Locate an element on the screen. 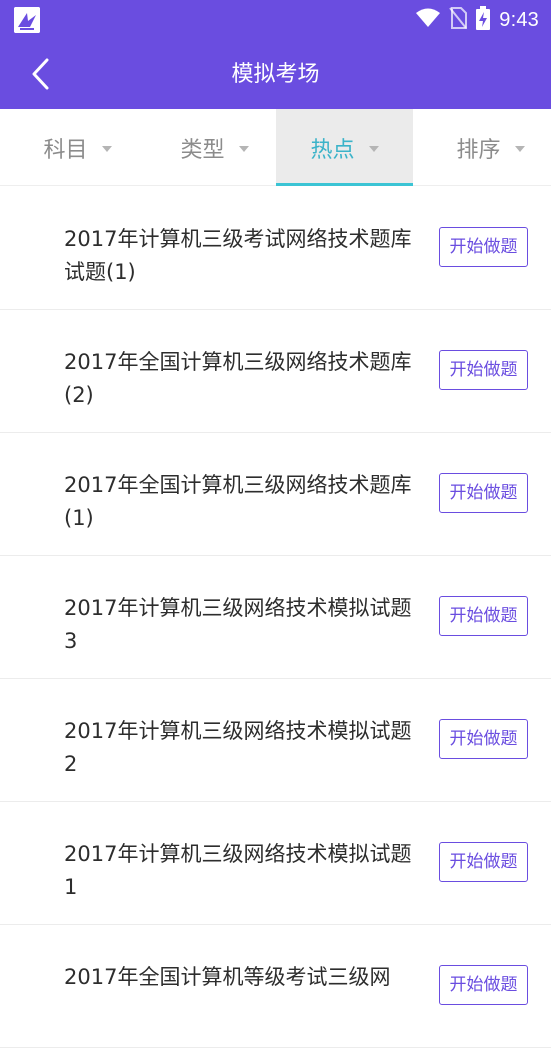  list-item: 2017年计算机三级网络技术模拟试题3 开始做题 is located at coordinates (275, 617).